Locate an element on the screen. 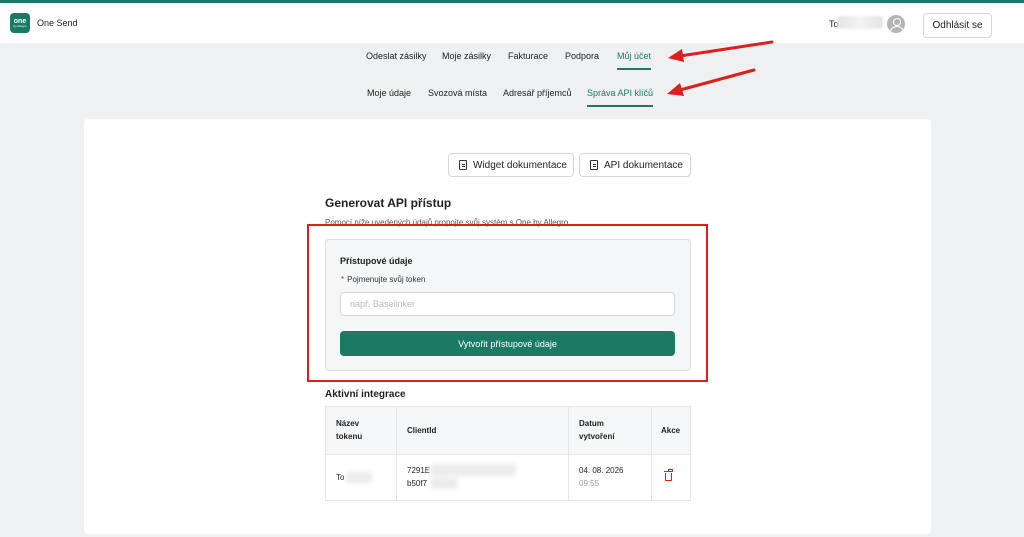  subnav-api-keys: Správa API klíčů is located at coordinates (620, 97).